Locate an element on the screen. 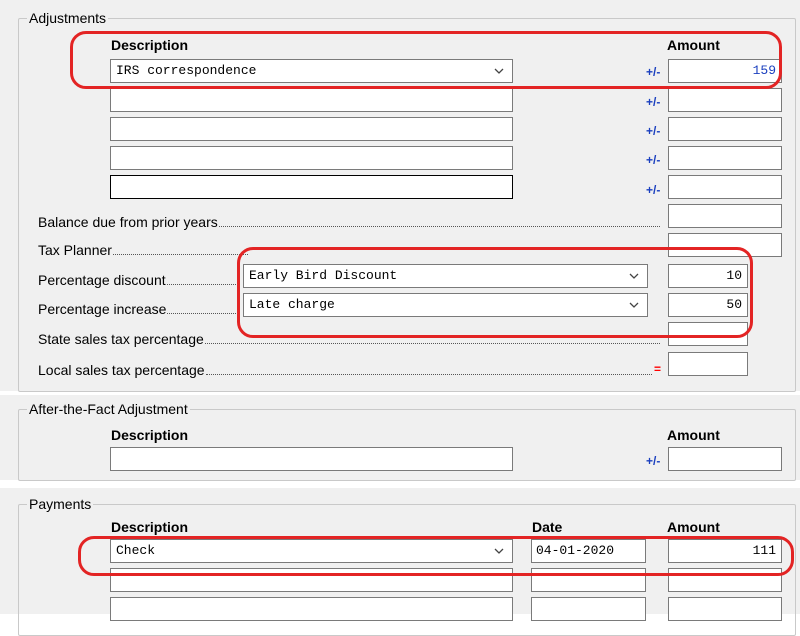  percentage-increase-row: Percentage increase is located at coordinates (139, 308).